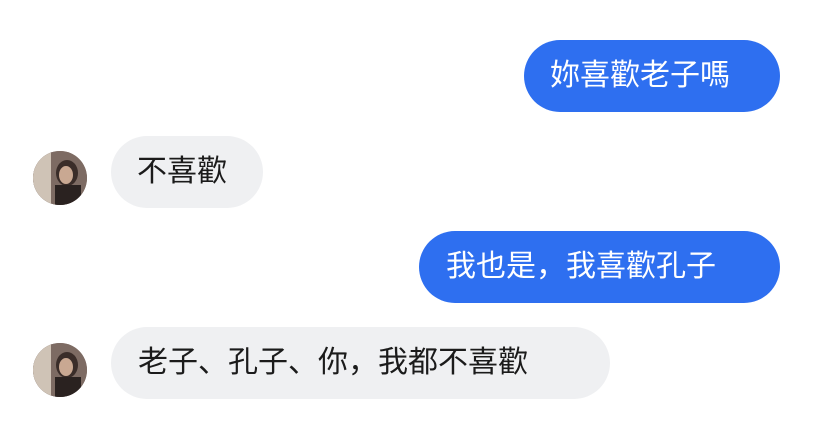  I want to click on message-bubble-outgoing: 我也是，我喜歡孔子, so click(599, 267).